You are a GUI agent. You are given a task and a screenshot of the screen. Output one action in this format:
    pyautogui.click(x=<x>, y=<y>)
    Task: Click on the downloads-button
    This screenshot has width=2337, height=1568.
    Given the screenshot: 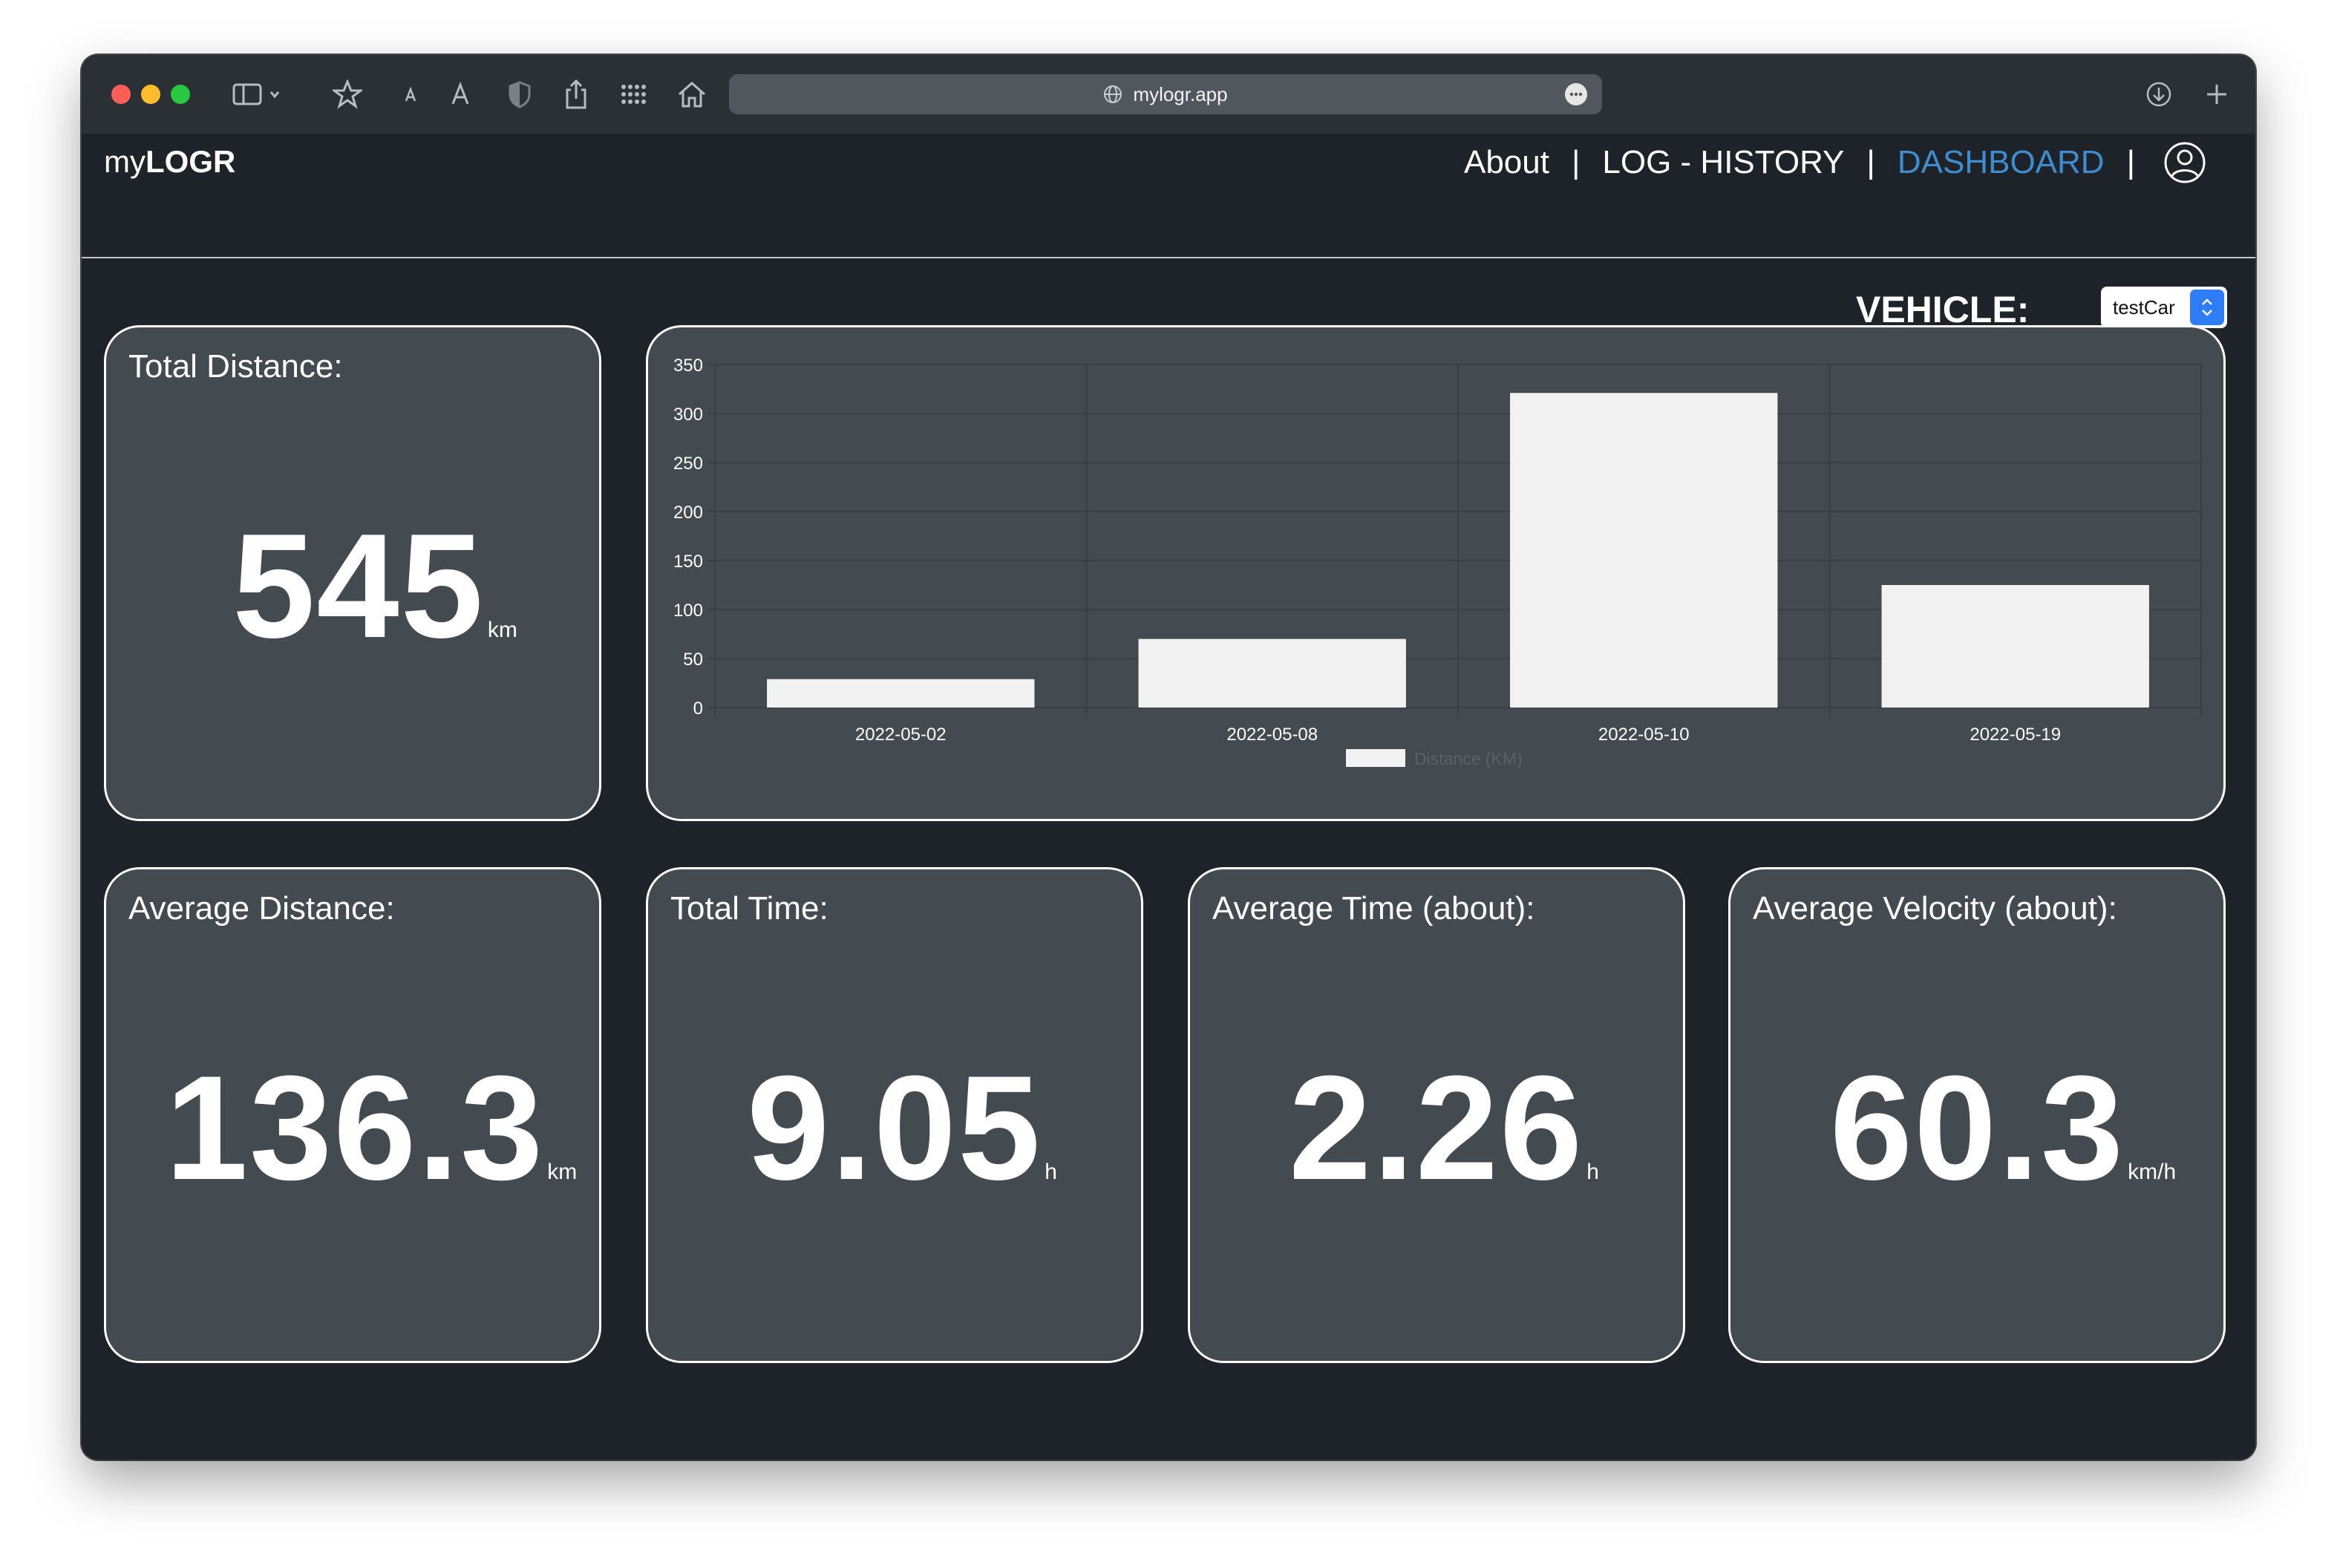 What is the action you would take?
    pyautogui.click(x=2159, y=94)
    